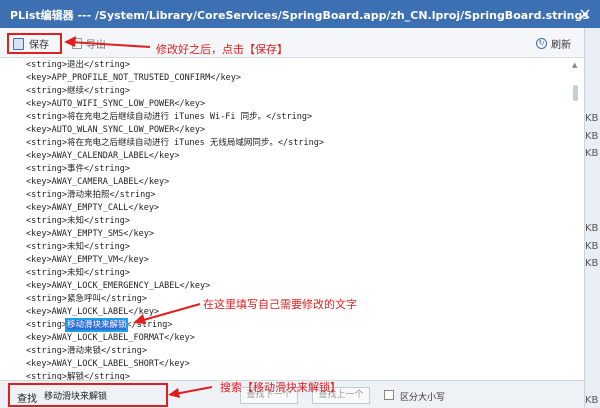 This screenshot has width=600, height=408. Describe the element at coordinates (280, 304) in the screenshot. I see `edit-annotation: 在这里填写自己需要修改的文字` at that location.